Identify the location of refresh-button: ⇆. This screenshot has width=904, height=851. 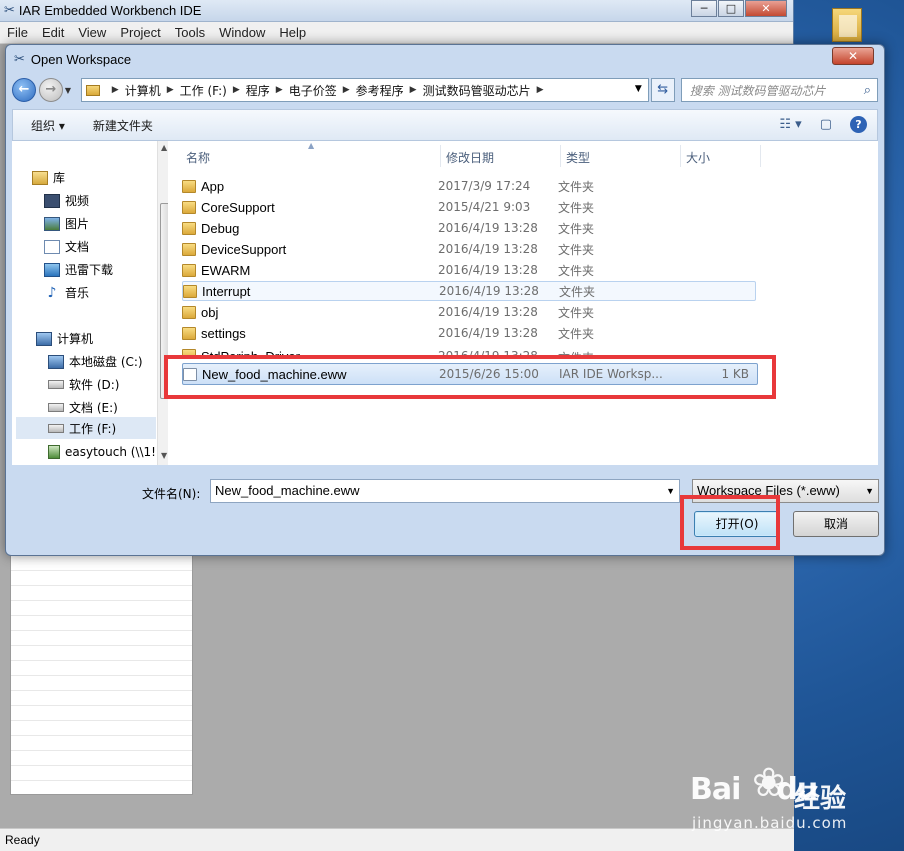
(662, 90).